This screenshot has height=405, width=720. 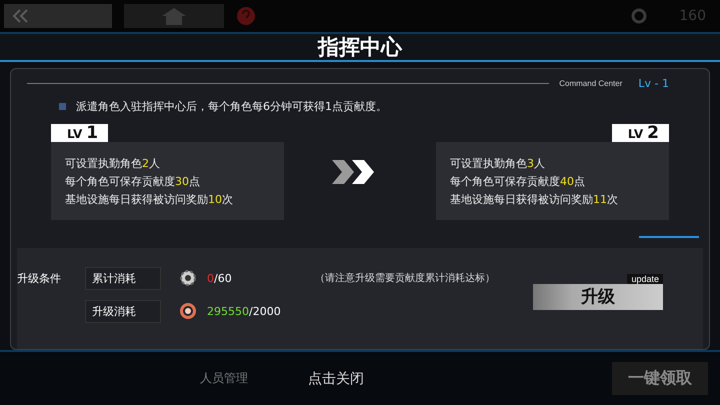 I want to click on level-tag: LV 1, so click(x=79, y=133).